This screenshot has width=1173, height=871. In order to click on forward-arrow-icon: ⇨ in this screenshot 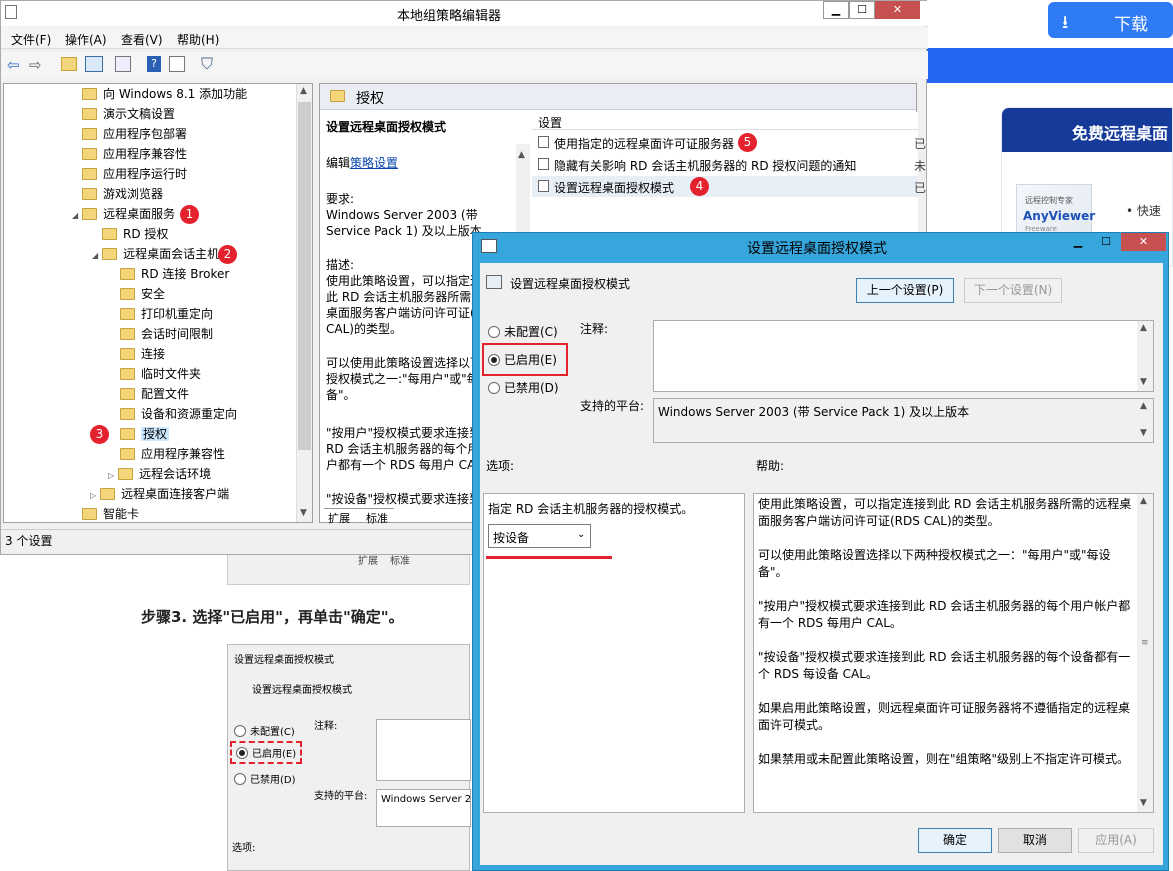, I will do `click(35, 65)`.